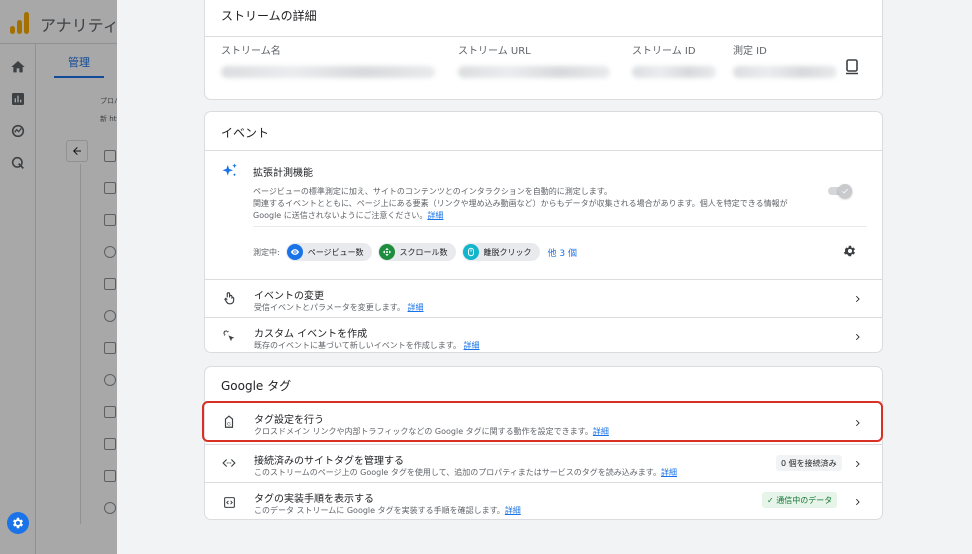 This screenshot has height=554, width=972. I want to click on touch-icon, so click(229, 298).